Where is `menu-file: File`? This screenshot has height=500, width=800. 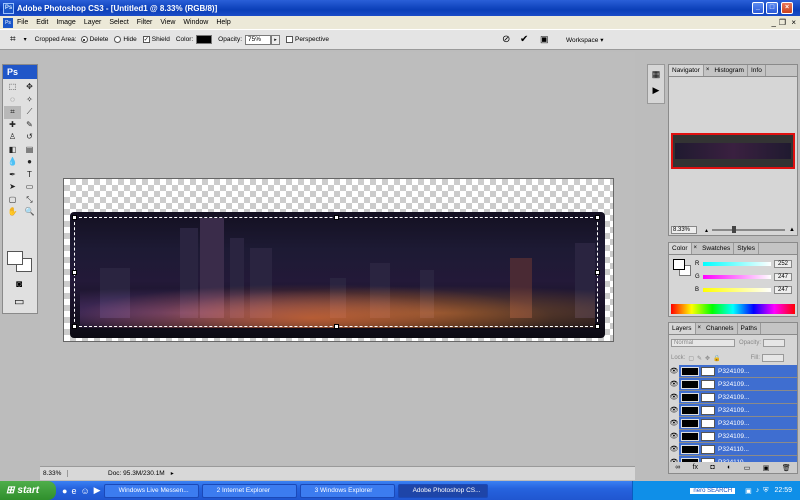
menu-file: File is located at coordinates (22, 22).